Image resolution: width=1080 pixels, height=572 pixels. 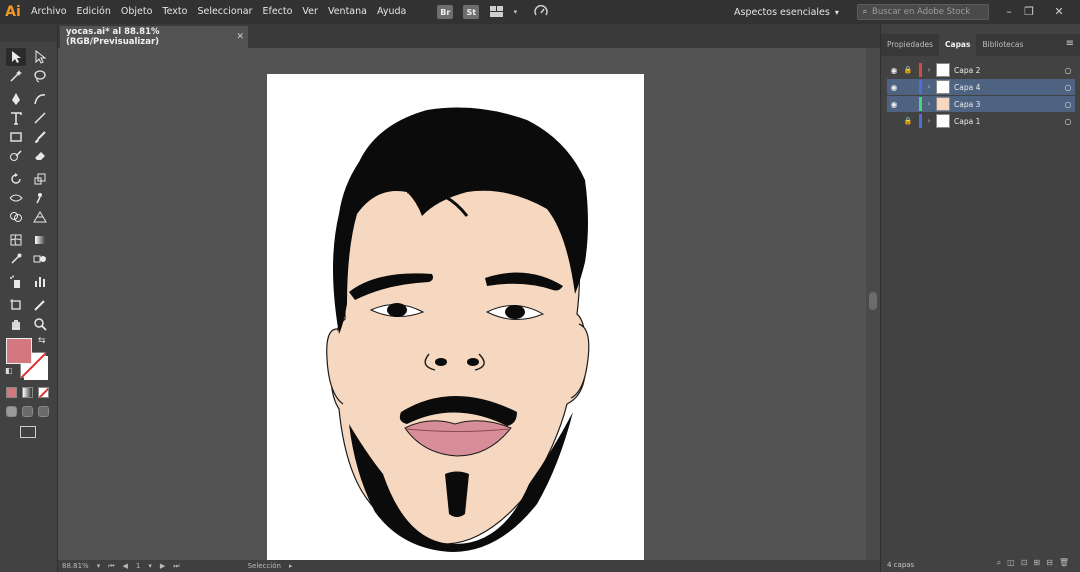 What do you see at coordinates (16, 282) in the screenshot?
I see `symbol-sprayer-tool-icon` at bounding box center [16, 282].